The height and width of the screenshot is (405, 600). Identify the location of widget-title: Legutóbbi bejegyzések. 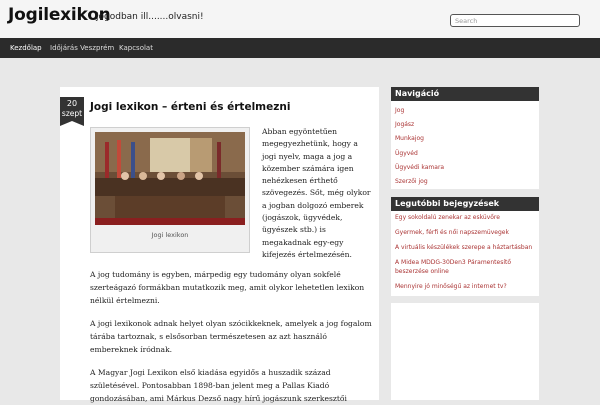
(465, 204).